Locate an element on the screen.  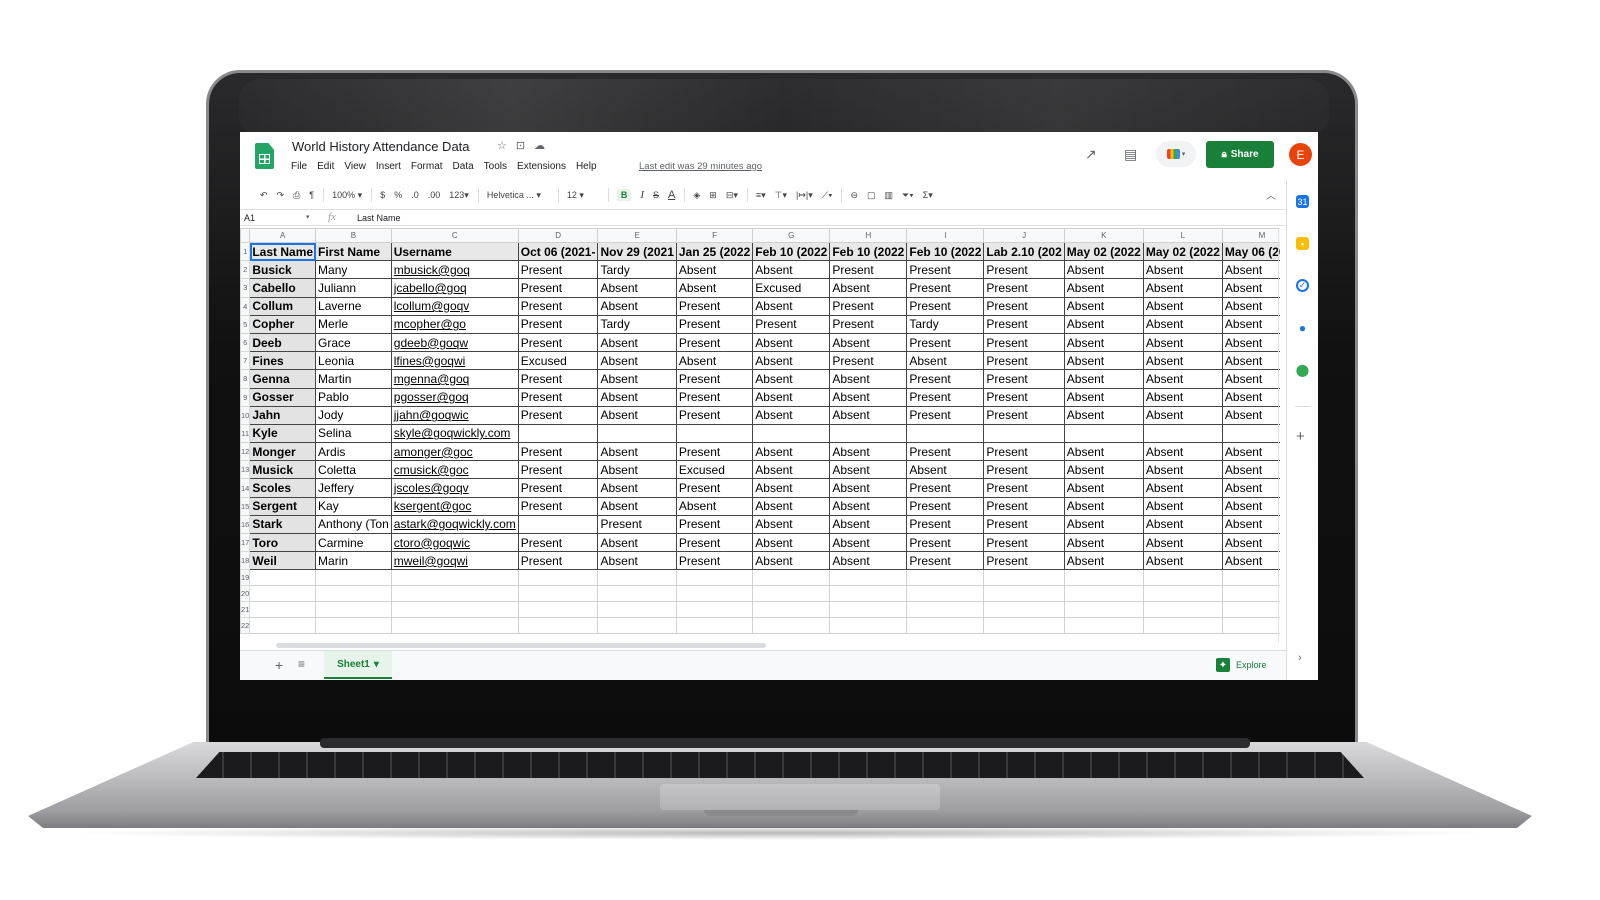
header-cell: Feb 10 (2022 is located at coordinates (791, 251).